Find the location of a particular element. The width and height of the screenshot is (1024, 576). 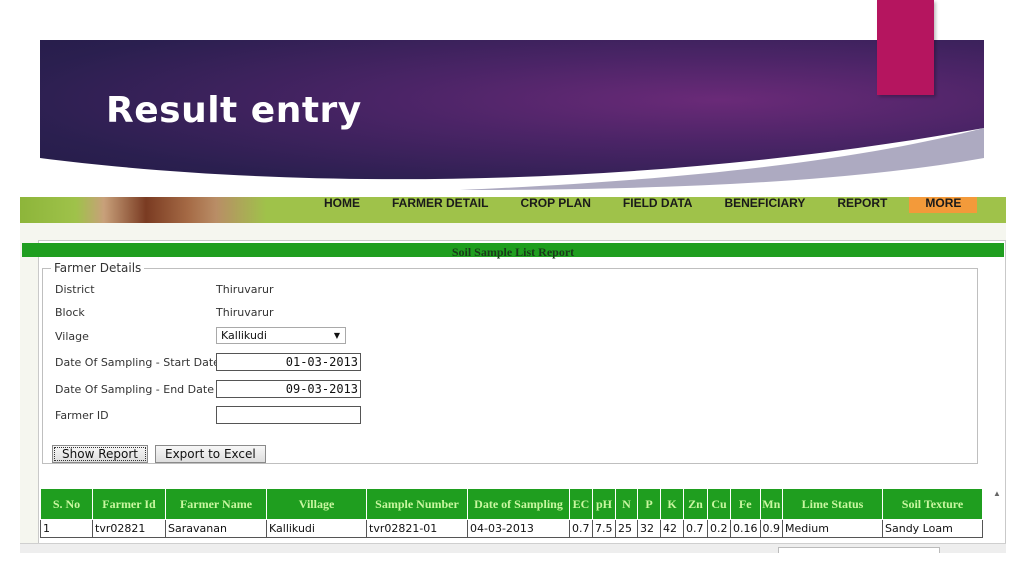

cell-mn: 0.9 is located at coordinates (771, 528).